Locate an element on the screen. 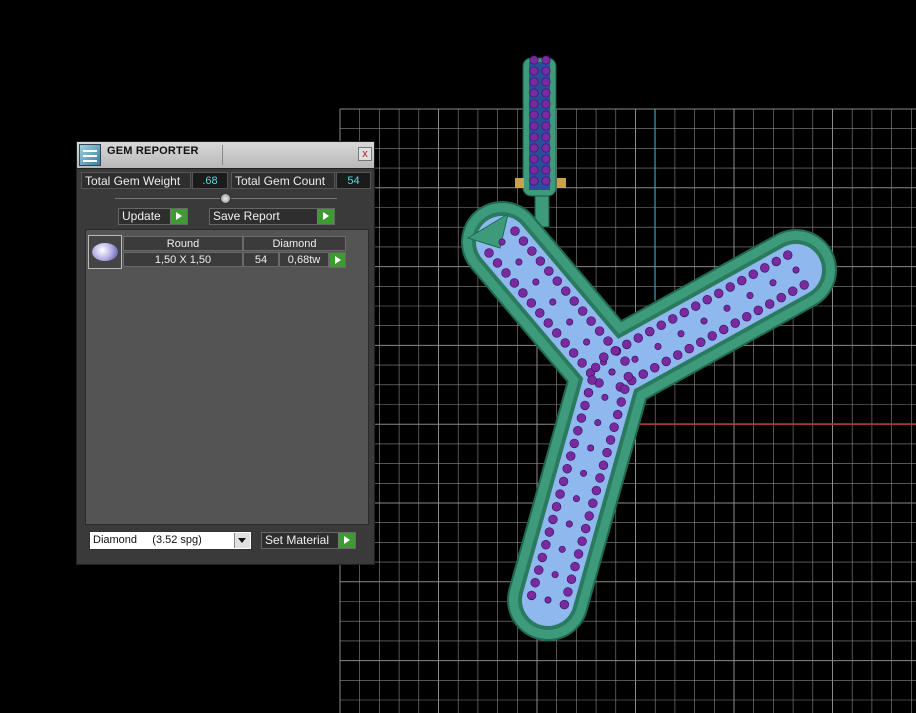  save-report-button: Save Report is located at coordinates (272, 216).